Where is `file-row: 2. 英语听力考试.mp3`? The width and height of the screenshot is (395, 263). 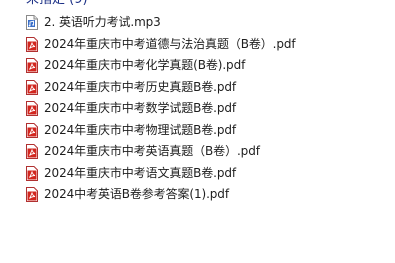
file-row: 2. 英语听力考试.mp3 is located at coordinates (197, 22).